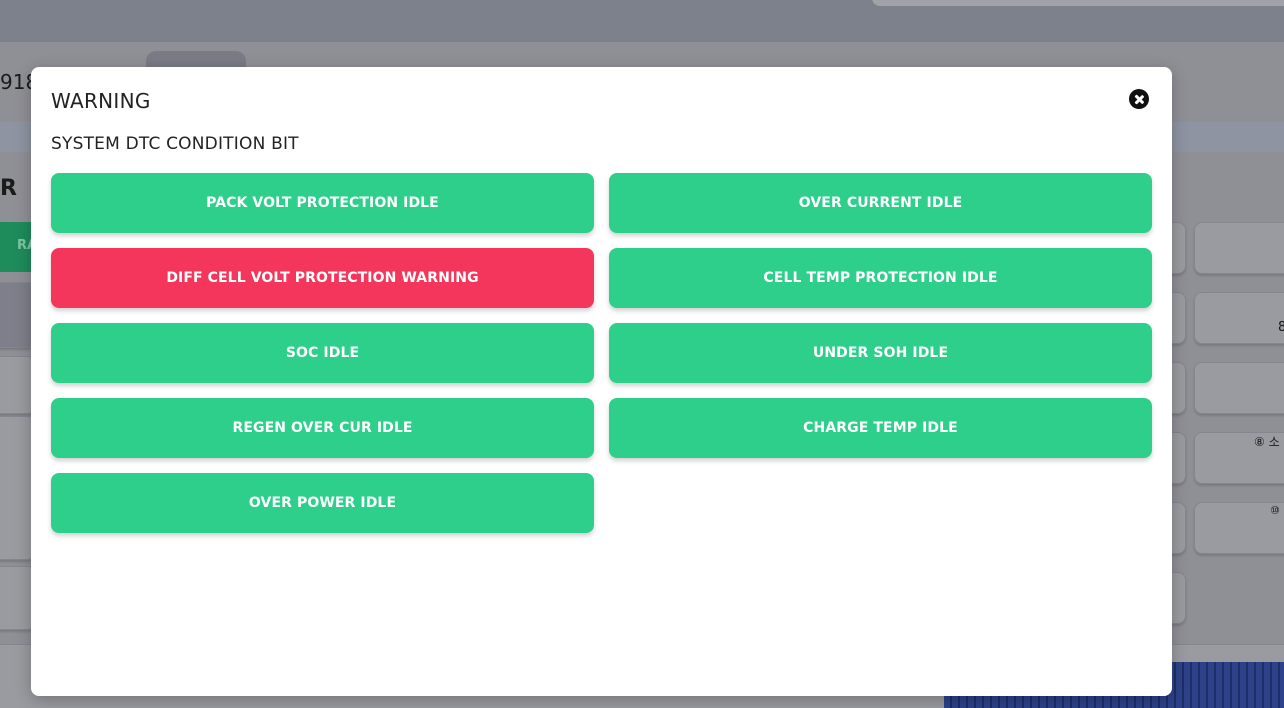  I want to click on status-under-soh: UNDER SOH IDLE, so click(880, 353).